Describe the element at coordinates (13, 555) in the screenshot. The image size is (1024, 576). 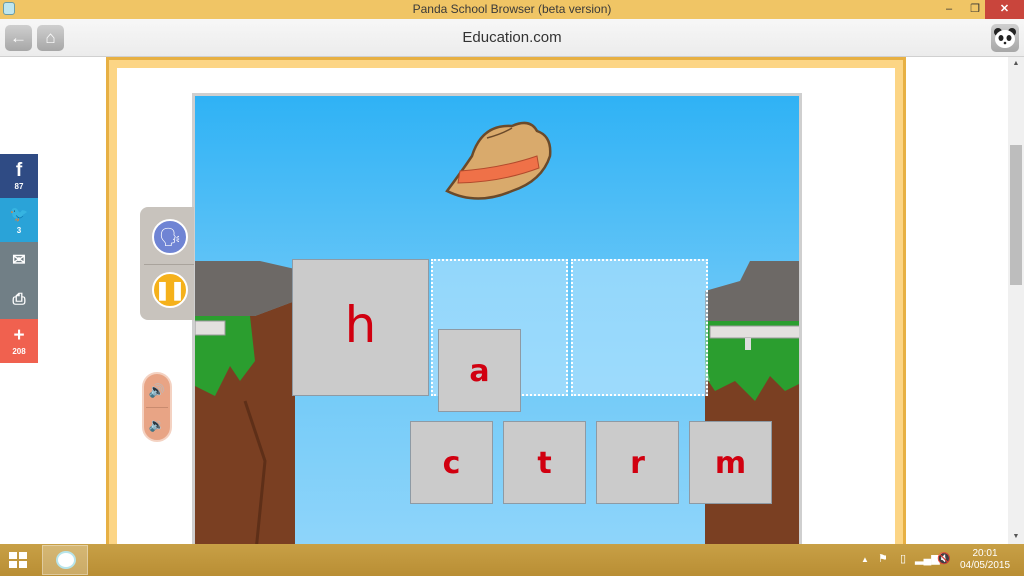
I see `windows-logo-icon` at that location.